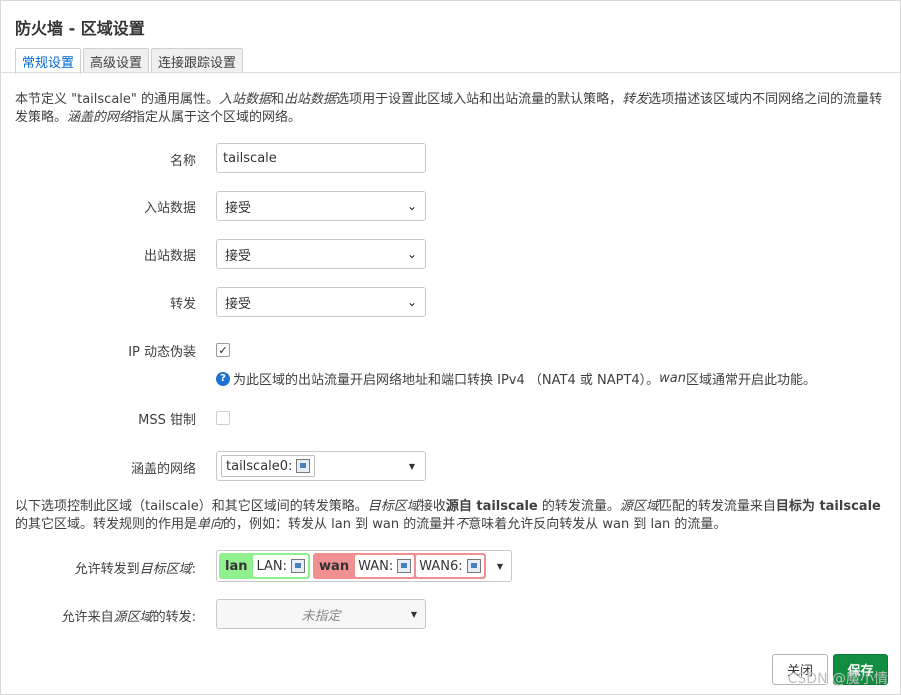 The width and height of the screenshot is (901, 695). I want to click on dialog-title: 防火墙 - 区域设置, so click(80, 28).